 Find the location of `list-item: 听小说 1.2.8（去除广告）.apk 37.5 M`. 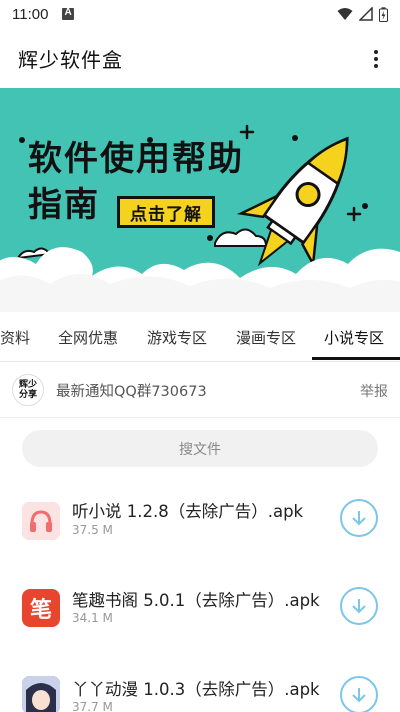

list-item: 听小说 1.2.8（去除广告）.apk 37.5 M is located at coordinates (200, 518).